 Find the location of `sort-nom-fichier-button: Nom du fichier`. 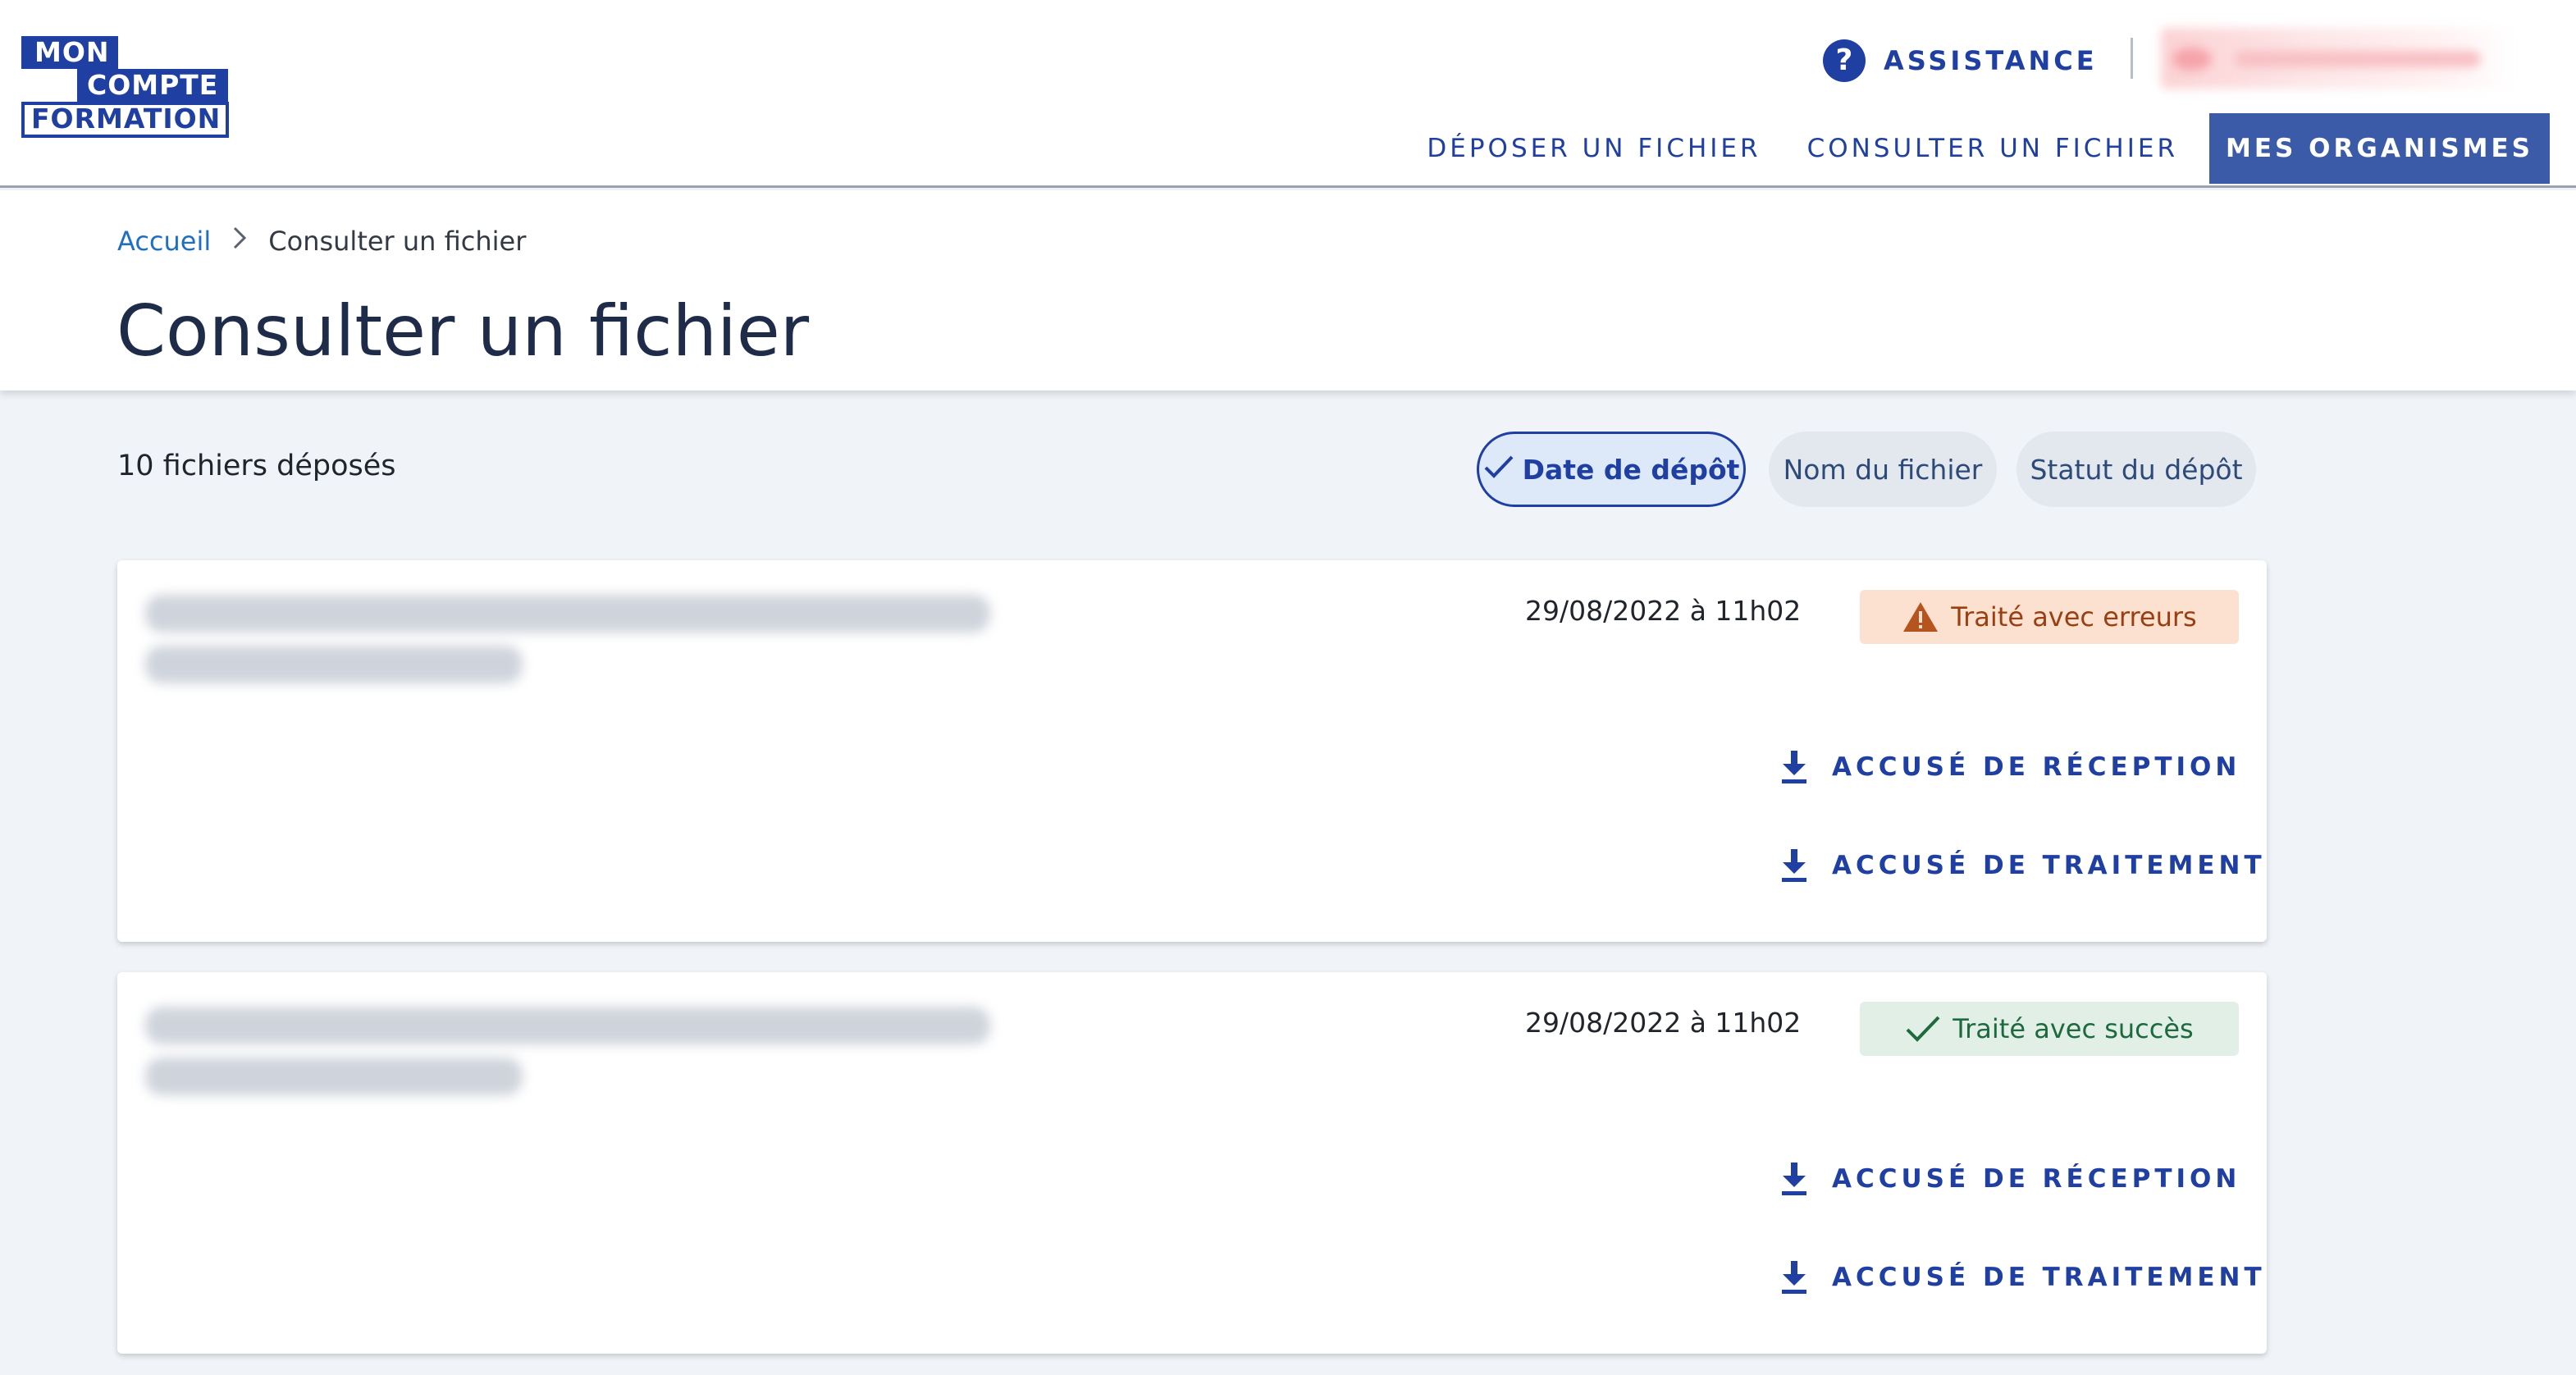

sort-nom-fichier-button: Nom du fichier is located at coordinates (1883, 470).